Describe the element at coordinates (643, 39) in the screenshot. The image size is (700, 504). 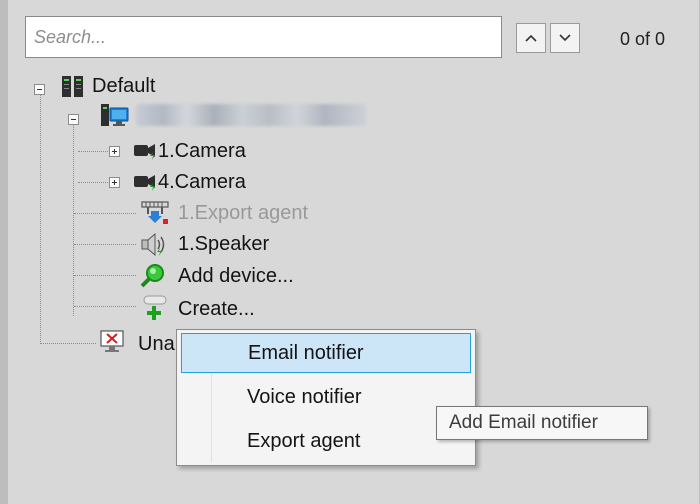
I see `match-count: 0 of 0` at that location.